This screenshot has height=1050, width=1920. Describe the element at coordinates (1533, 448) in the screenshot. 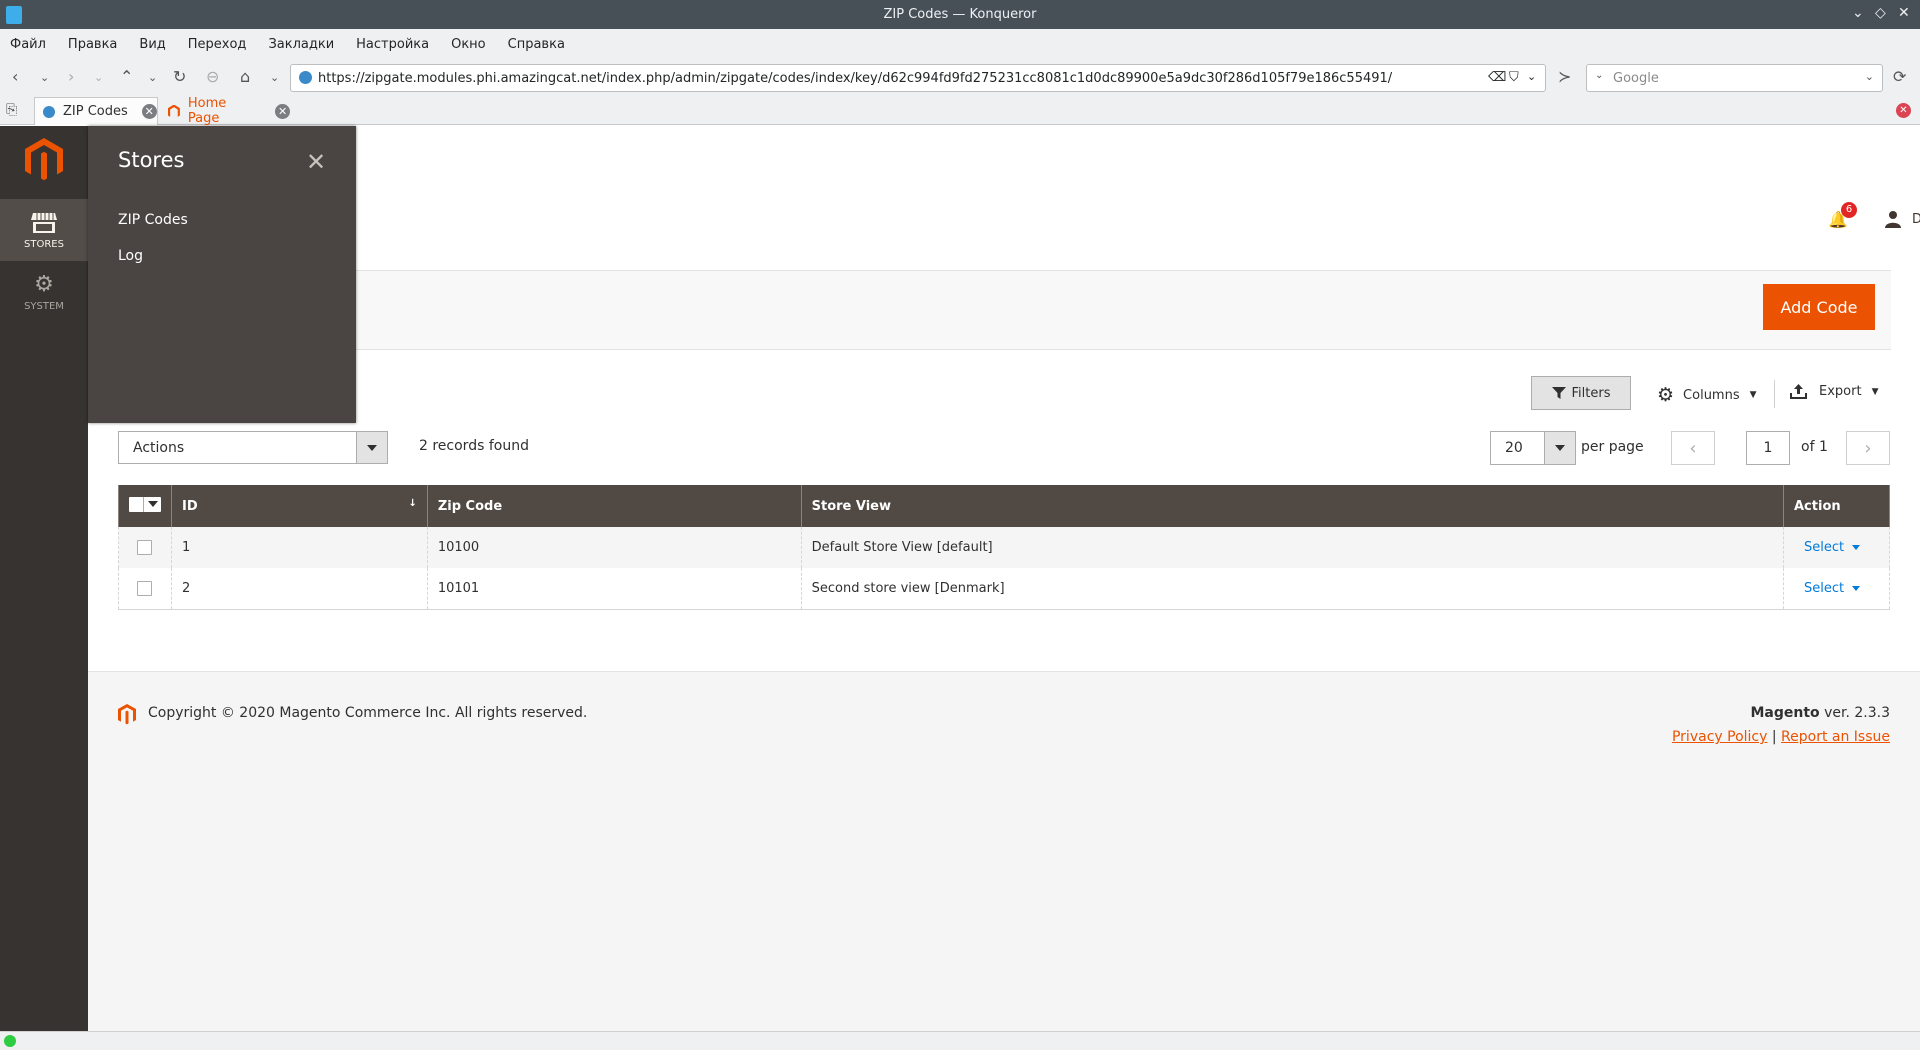

I see `per-page-select: 20` at that location.